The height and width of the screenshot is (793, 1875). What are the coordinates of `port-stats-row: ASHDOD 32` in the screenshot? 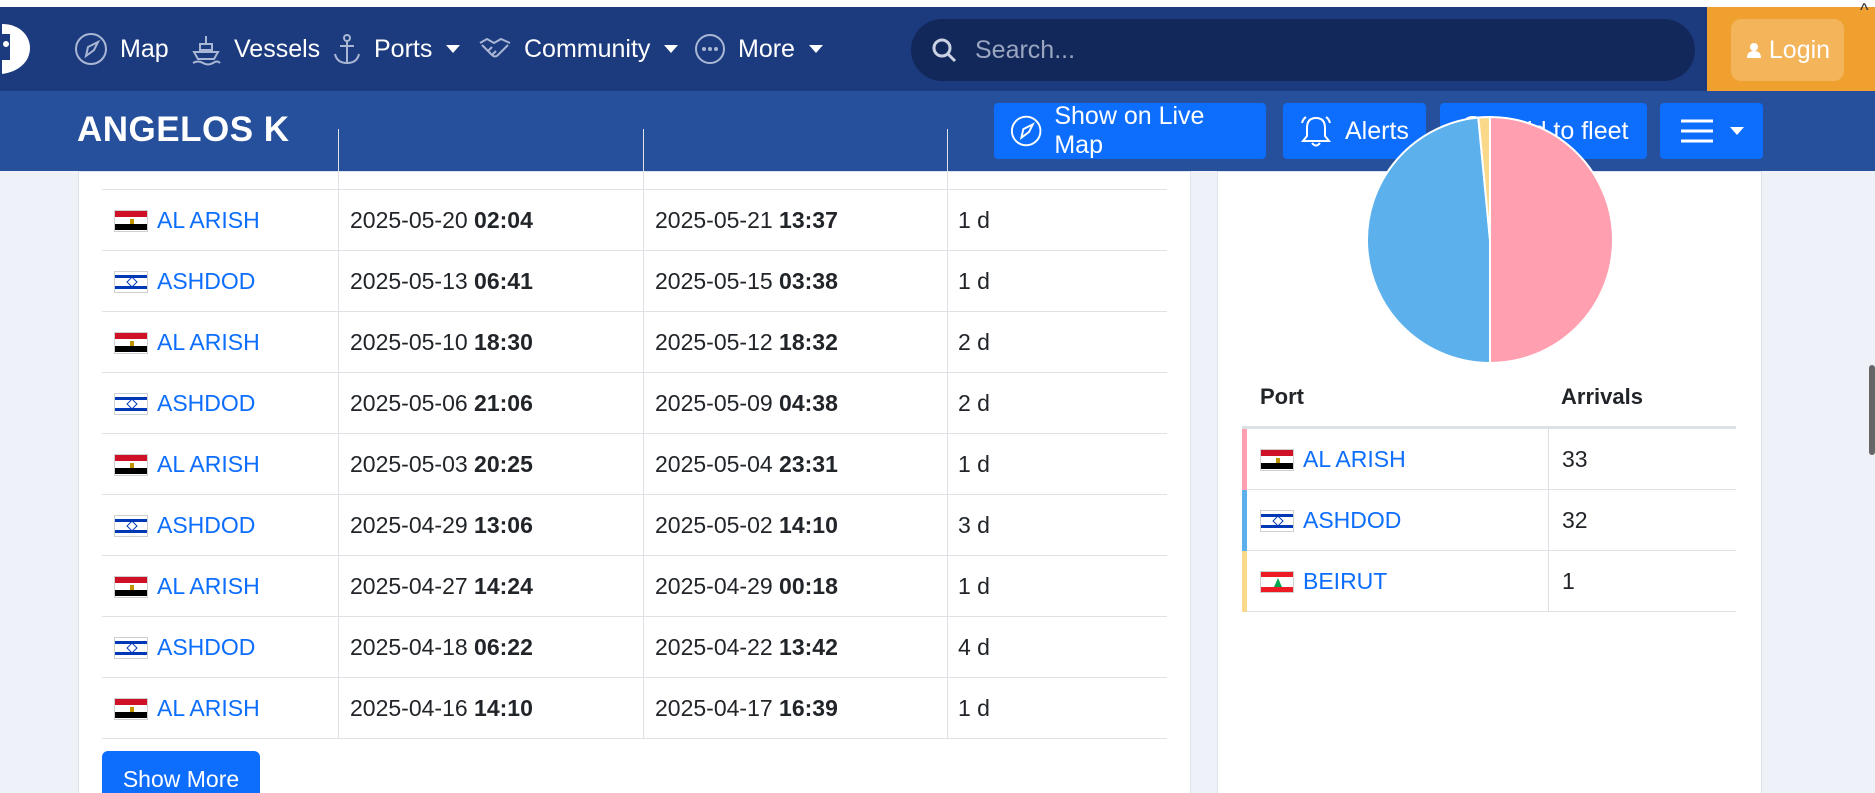 It's located at (1489, 520).